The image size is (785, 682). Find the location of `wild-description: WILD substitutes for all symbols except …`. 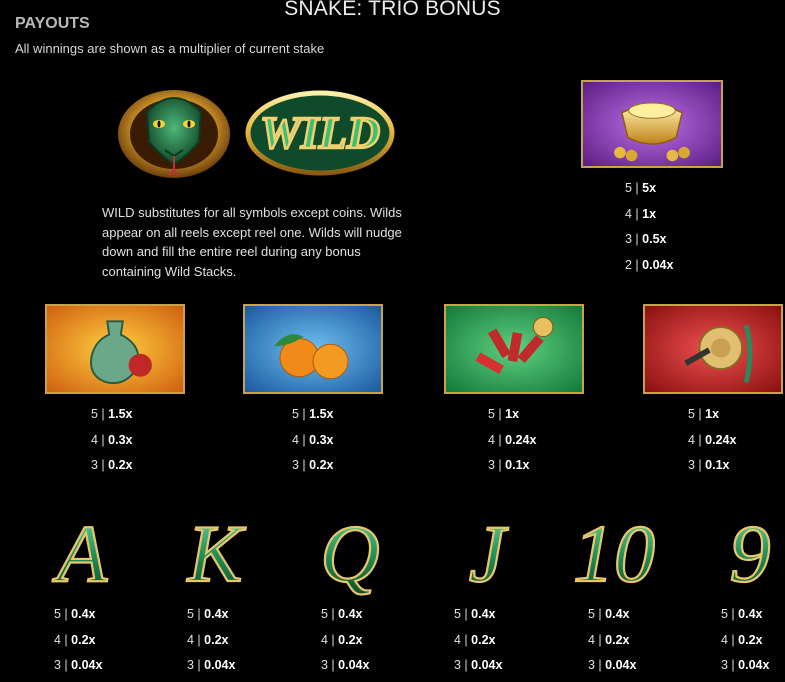

wild-description: WILD substitutes for all symbols except … is located at coordinates (252, 242).